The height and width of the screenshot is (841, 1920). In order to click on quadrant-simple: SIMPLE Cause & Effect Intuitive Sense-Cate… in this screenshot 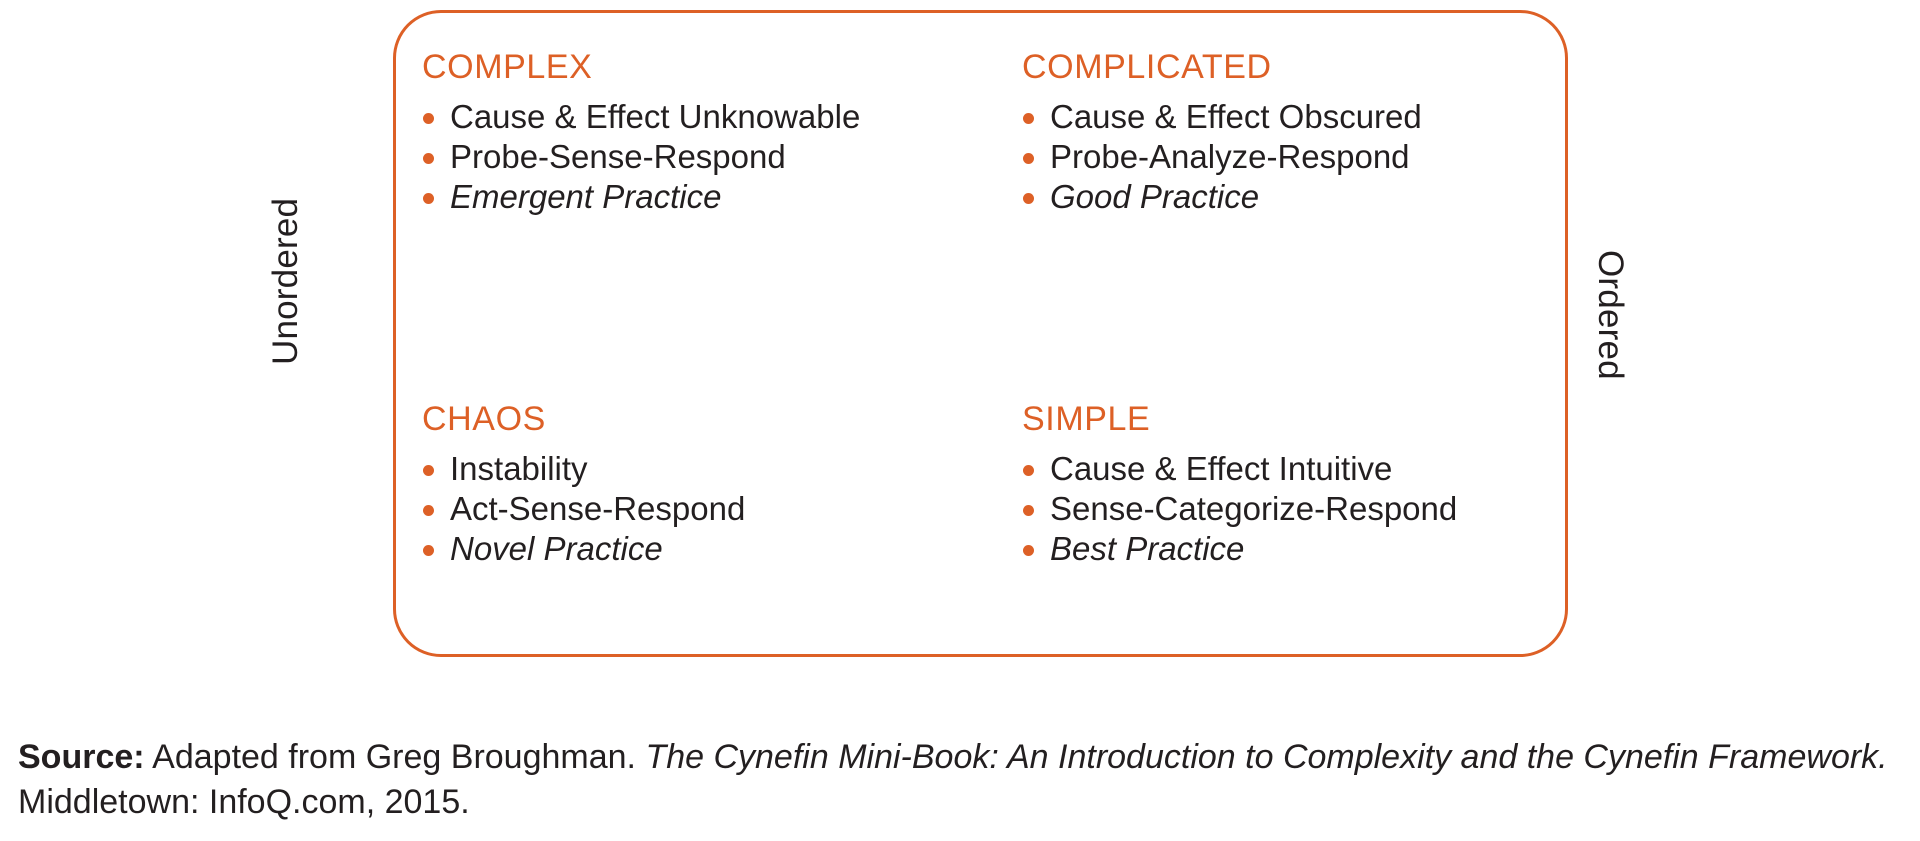, I will do `click(1280, 518)`.